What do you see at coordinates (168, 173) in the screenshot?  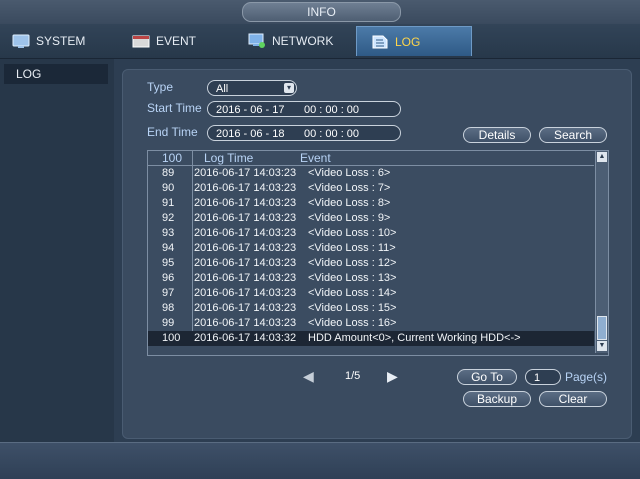 I see `row-number: 89` at bounding box center [168, 173].